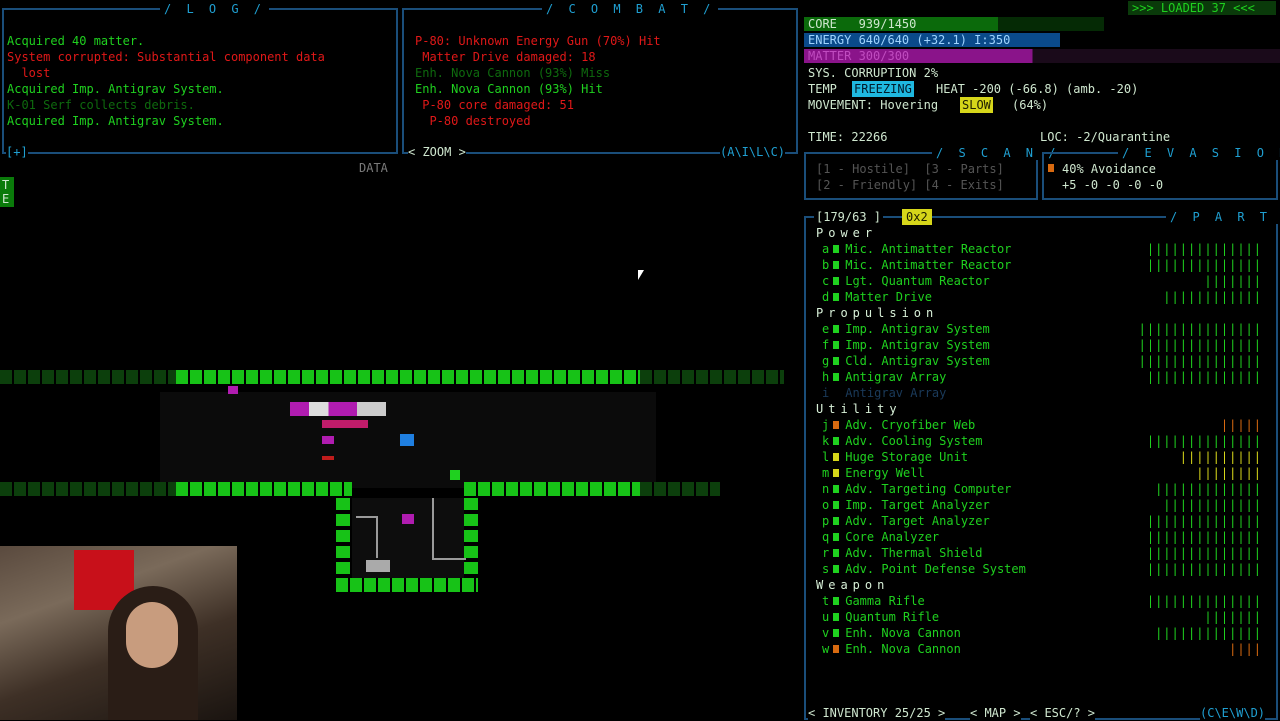 The height and width of the screenshot is (721, 1280). Describe the element at coordinates (826, 489) in the screenshot. I see `part-key: n` at that location.